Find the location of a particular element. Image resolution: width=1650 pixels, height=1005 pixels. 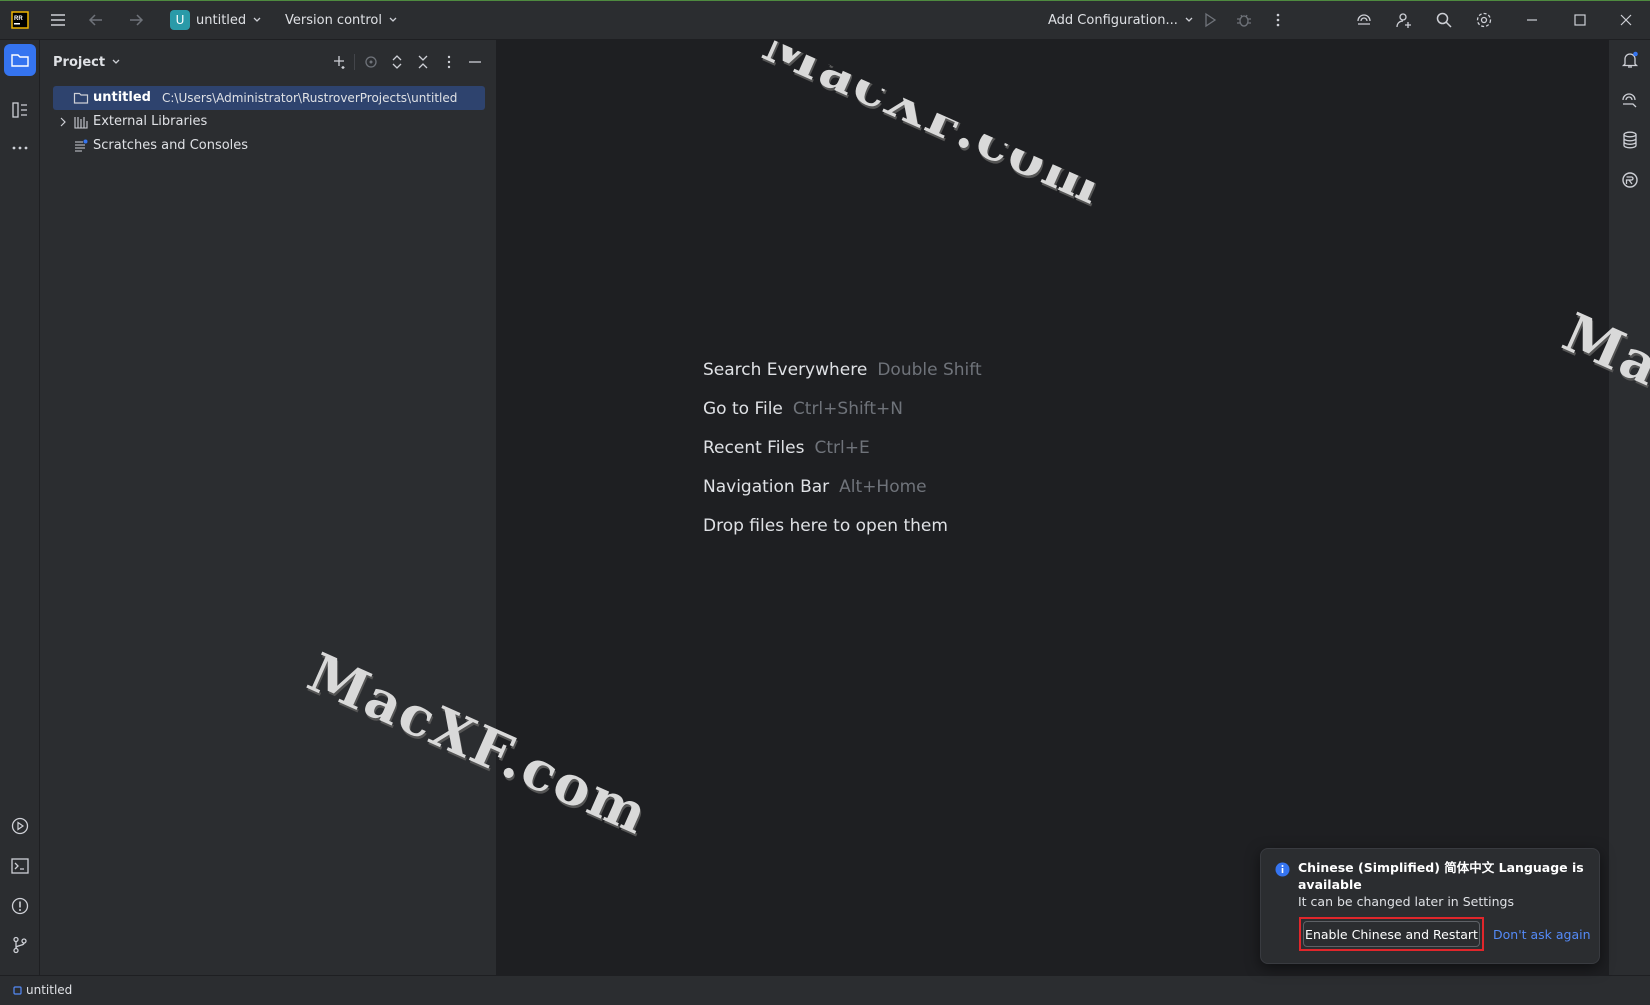

hint-label: Navigation Bar is located at coordinates (766, 487).